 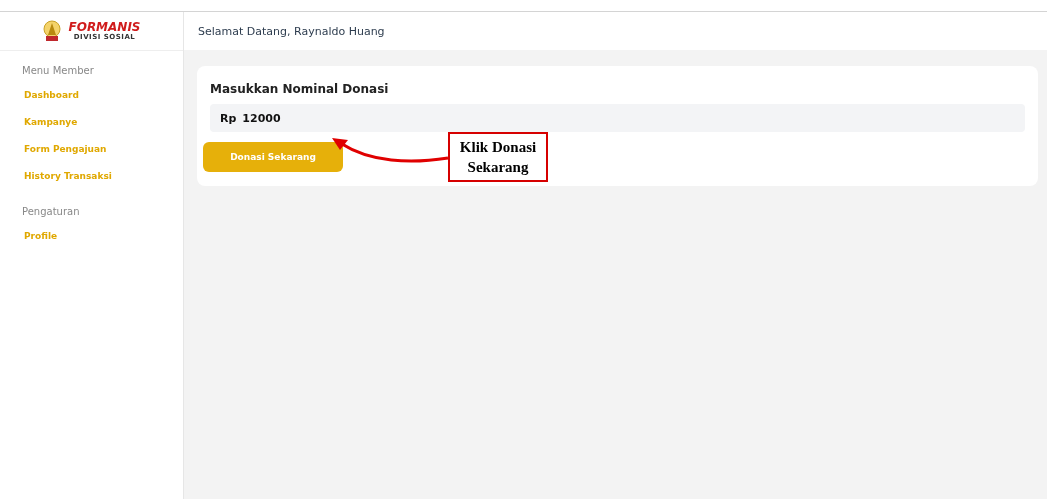 What do you see at coordinates (299, 89) in the screenshot?
I see `card-title: Masukkan Nominal Donasi` at bounding box center [299, 89].